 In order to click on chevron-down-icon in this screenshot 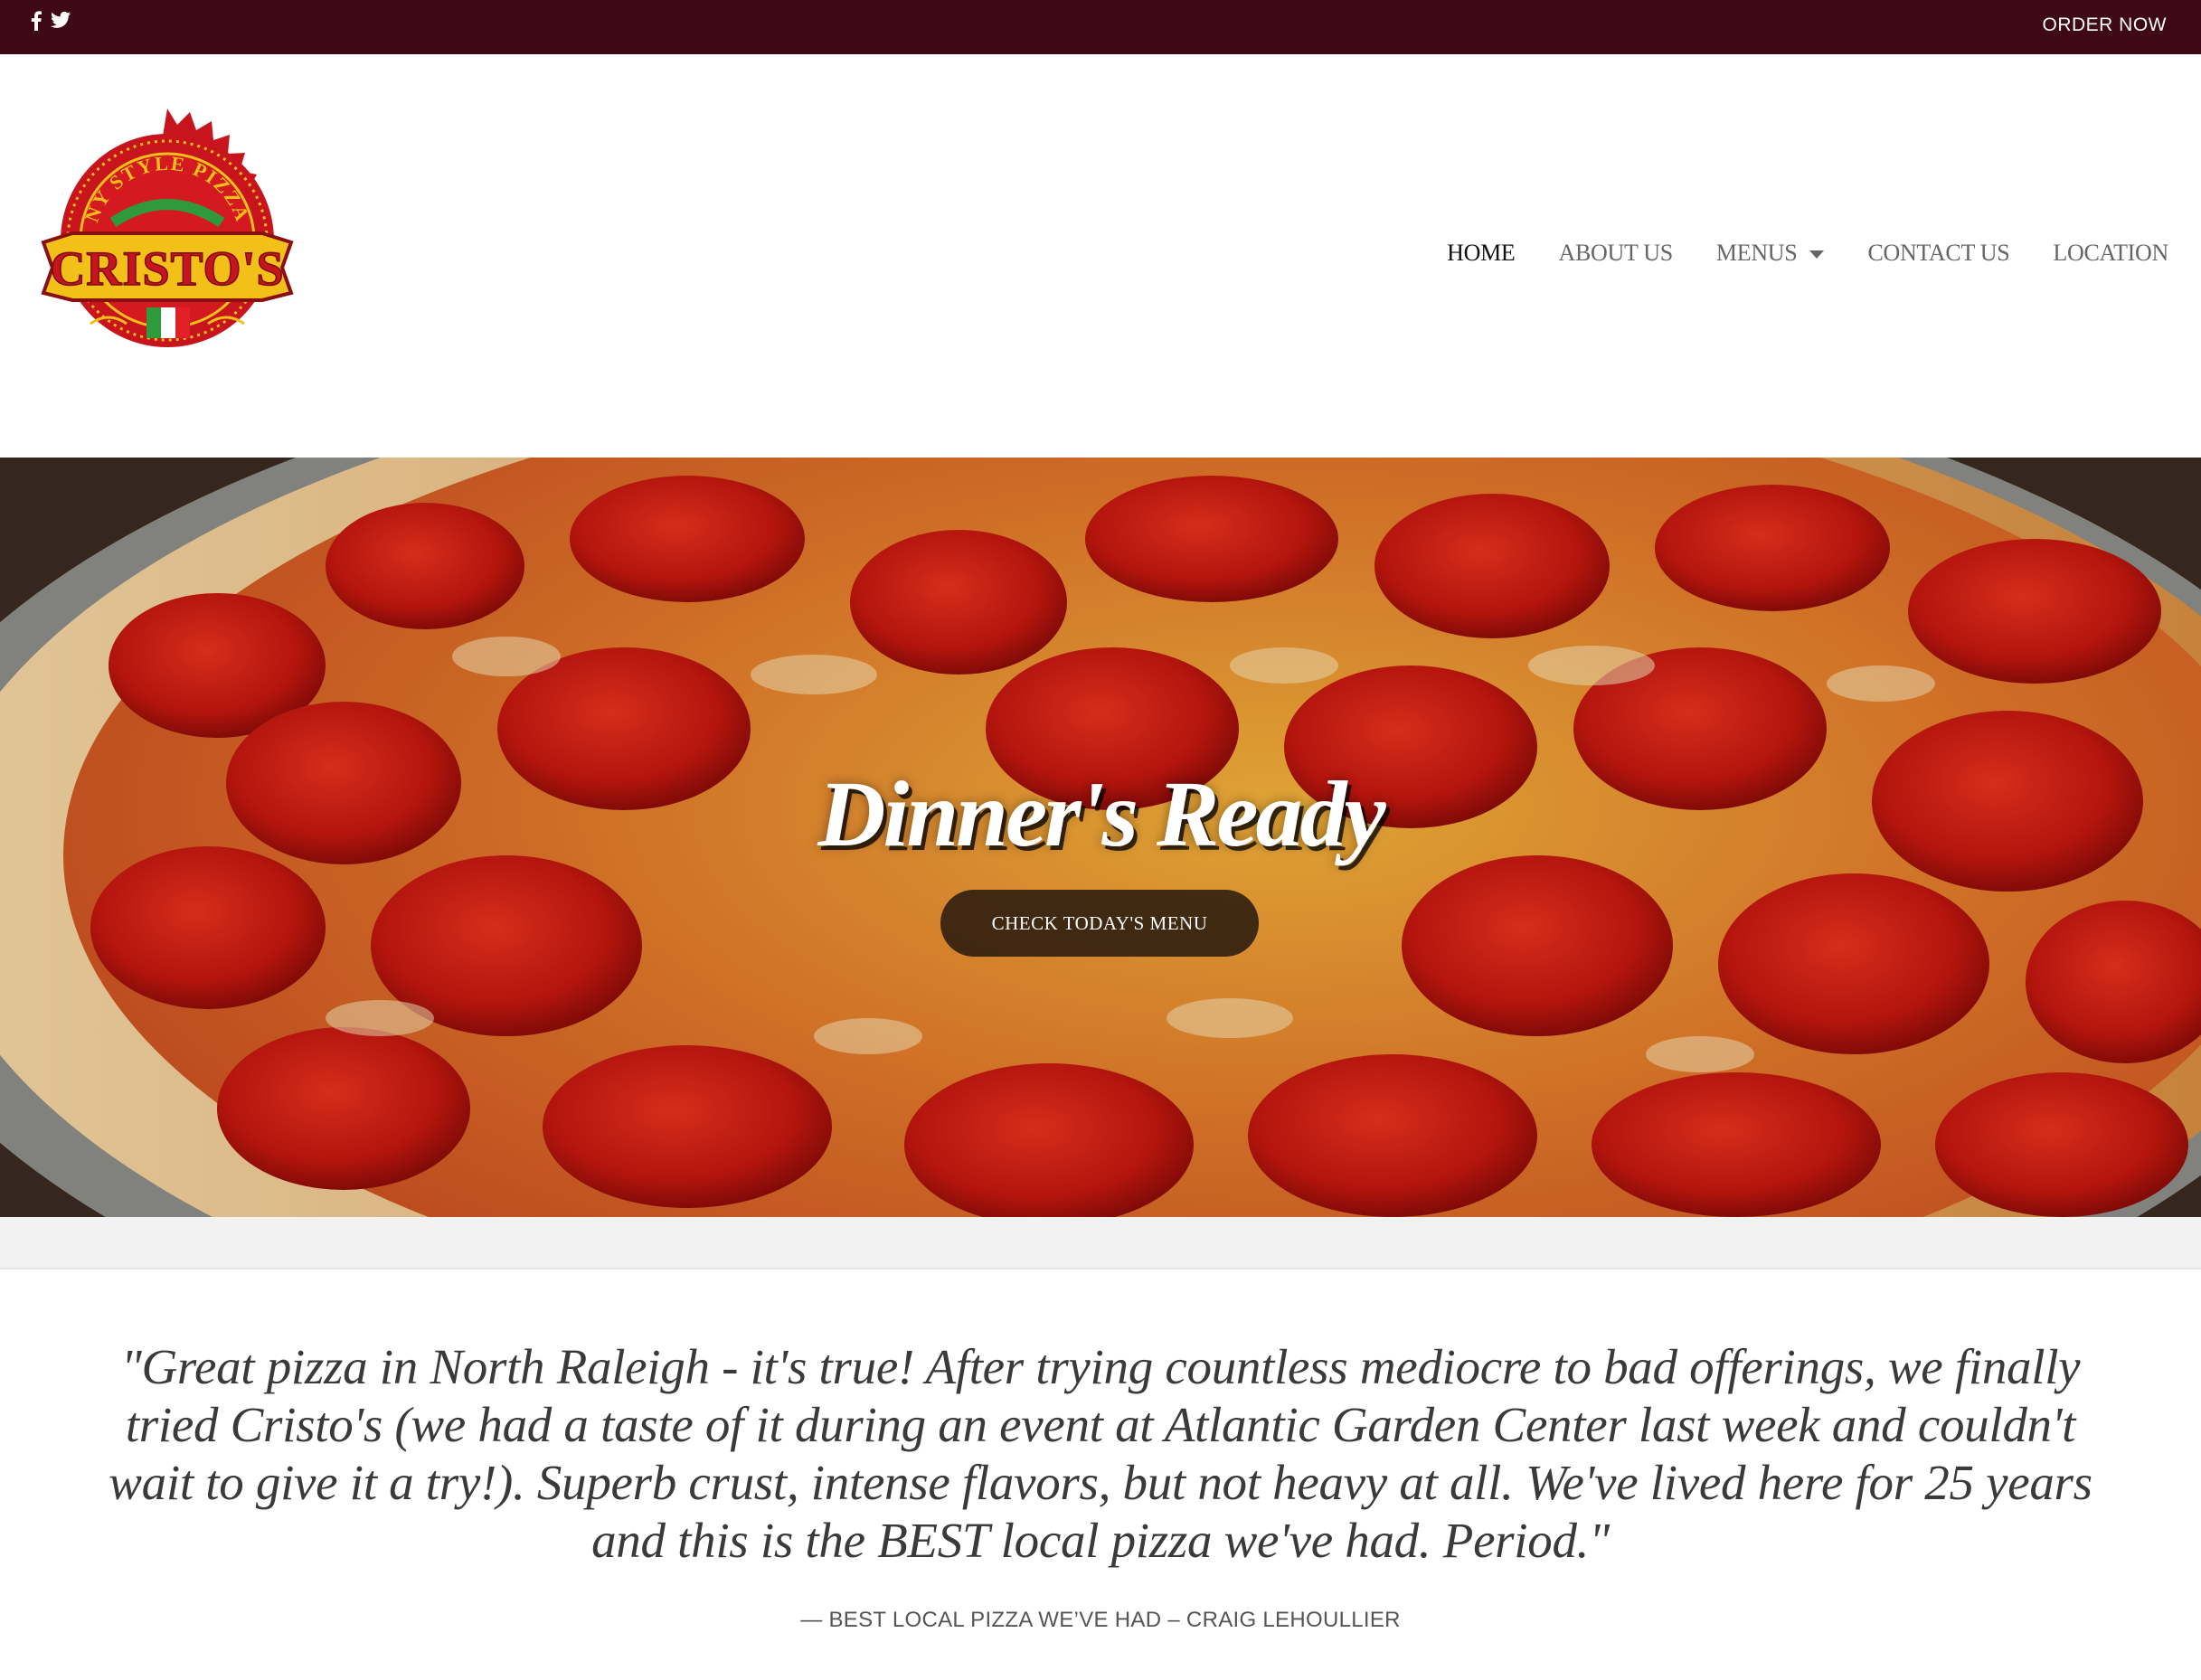, I will do `click(1817, 254)`.